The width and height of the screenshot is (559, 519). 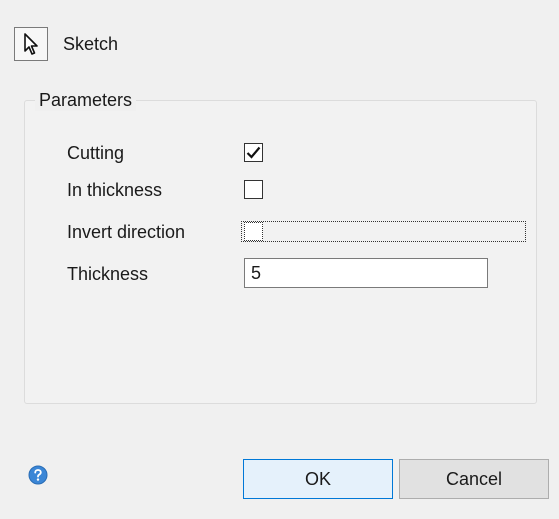 What do you see at coordinates (474, 479) in the screenshot?
I see `cancel-button: Cancel` at bounding box center [474, 479].